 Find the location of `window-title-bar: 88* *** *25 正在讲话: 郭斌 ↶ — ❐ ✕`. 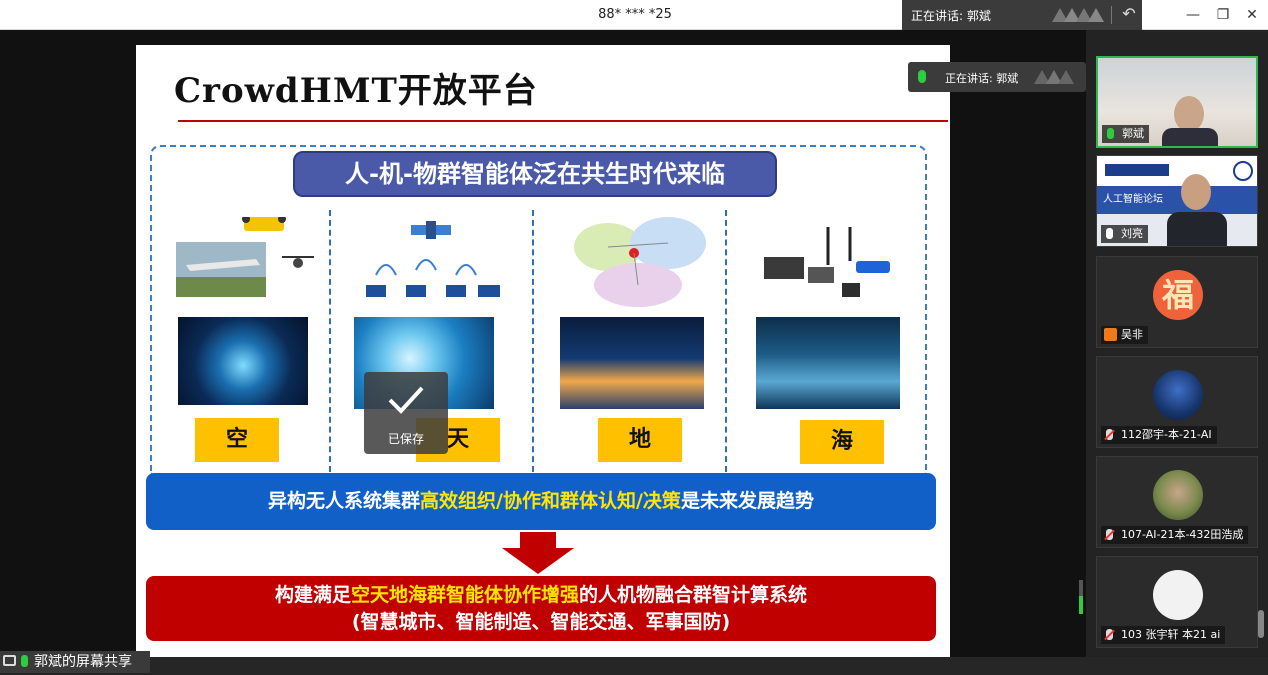

window-title-bar: 88* *** *25 正在讲话: 郭斌 ↶ — ❐ ✕ is located at coordinates (634, 15).